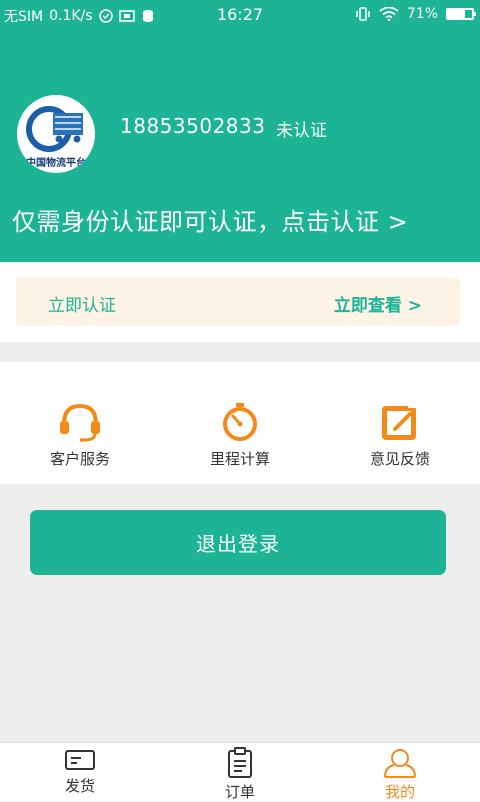 The width and height of the screenshot is (480, 802). I want to click on nav-item-orders: 订单, so click(240, 774).